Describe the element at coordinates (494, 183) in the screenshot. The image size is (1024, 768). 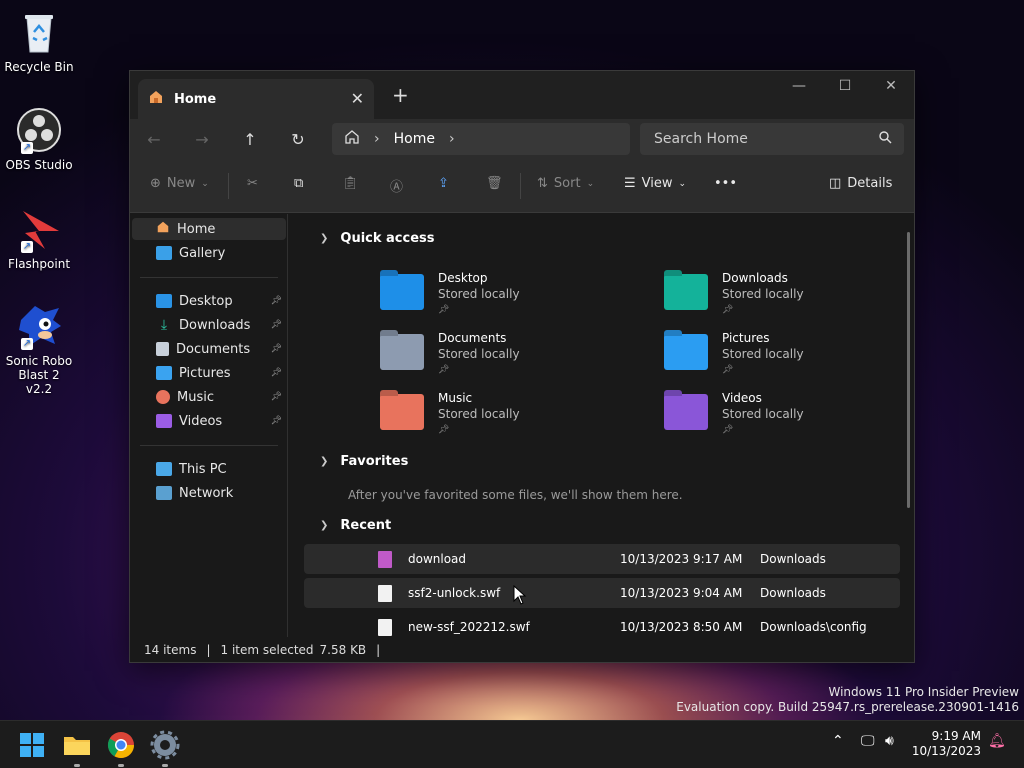
I see `delete-button: 🗑︎` at that location.